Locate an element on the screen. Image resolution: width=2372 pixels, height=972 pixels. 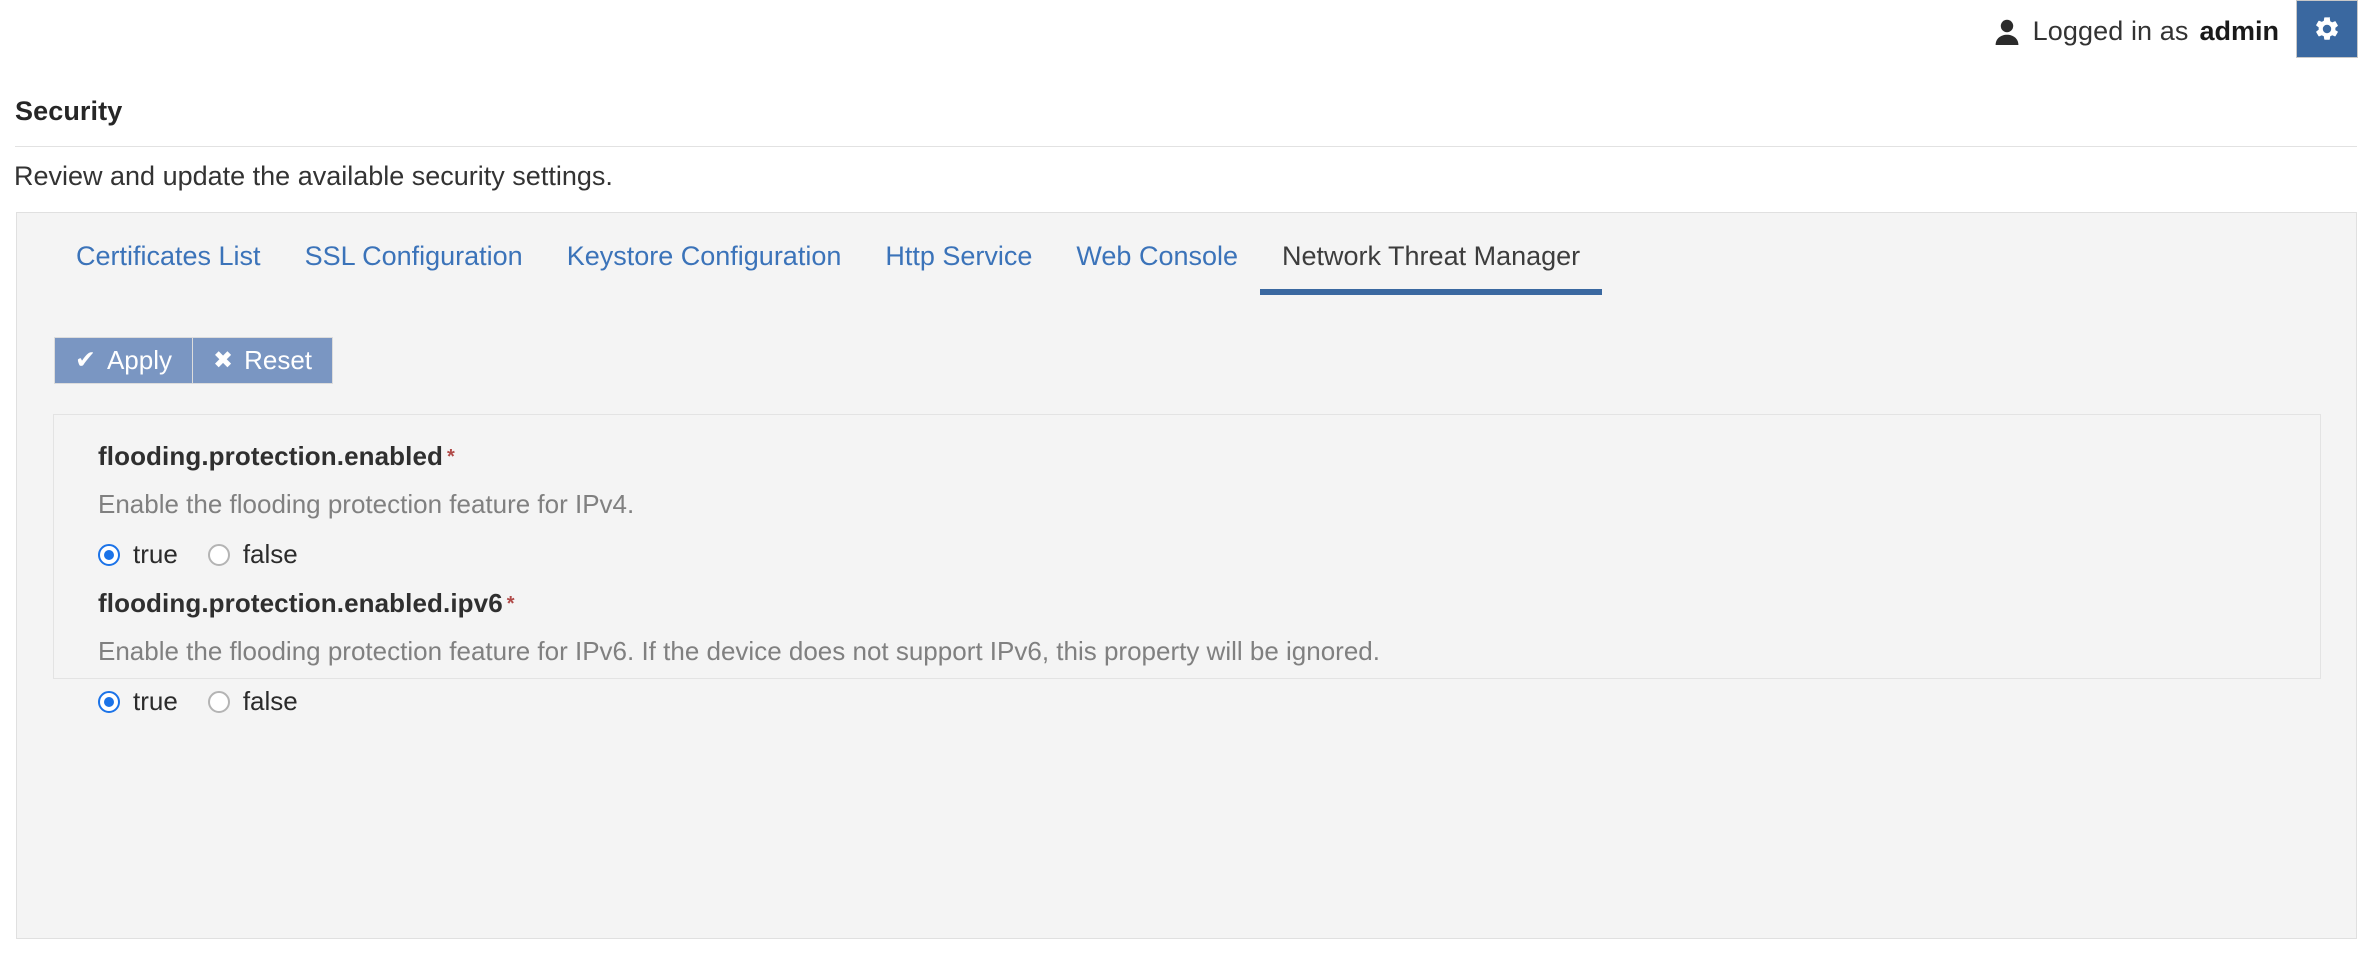
radio-group-flooding-protection-enabled-ipv6: true false is located at coordinates (1209, 701).